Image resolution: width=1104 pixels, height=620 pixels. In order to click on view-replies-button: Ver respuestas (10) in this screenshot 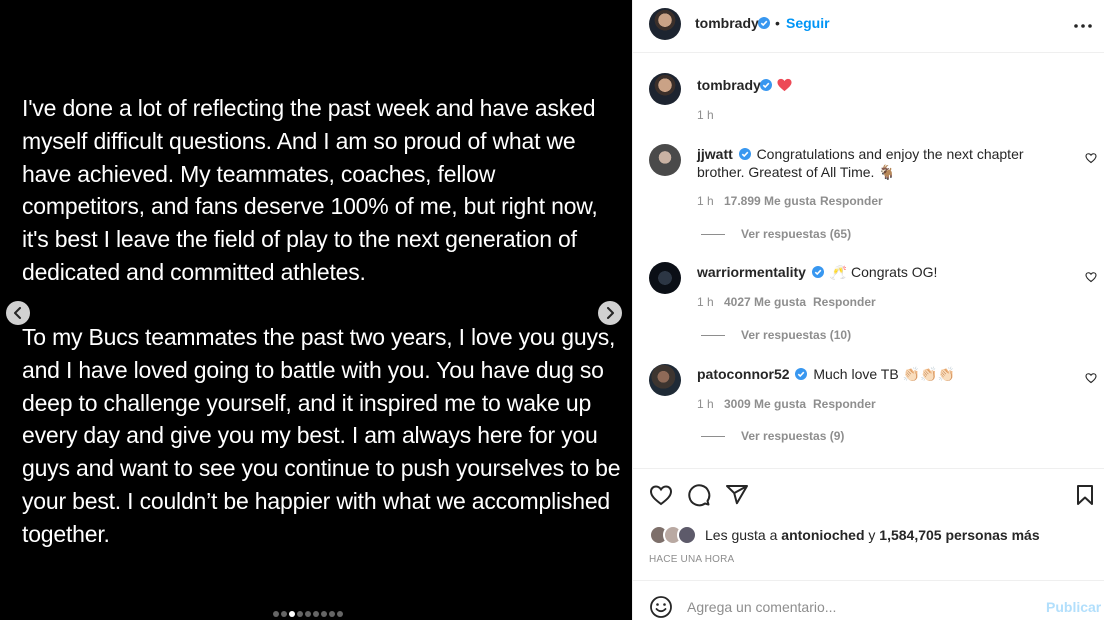, I will do `click(776, 335)`.